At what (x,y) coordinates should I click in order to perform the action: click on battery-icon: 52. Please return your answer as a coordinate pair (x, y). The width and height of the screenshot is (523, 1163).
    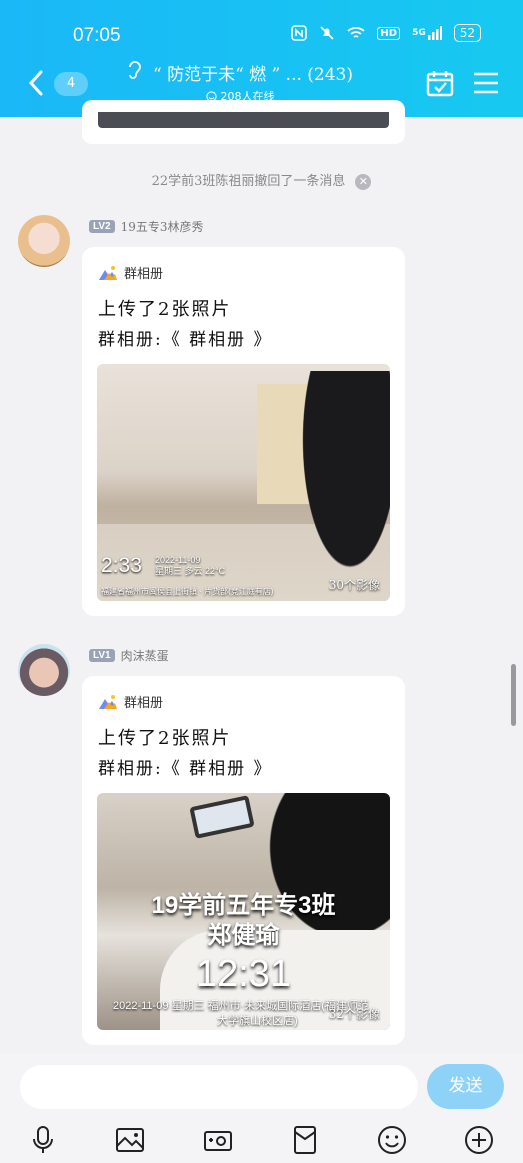
    Looking at the image, I should click on (467, 33).